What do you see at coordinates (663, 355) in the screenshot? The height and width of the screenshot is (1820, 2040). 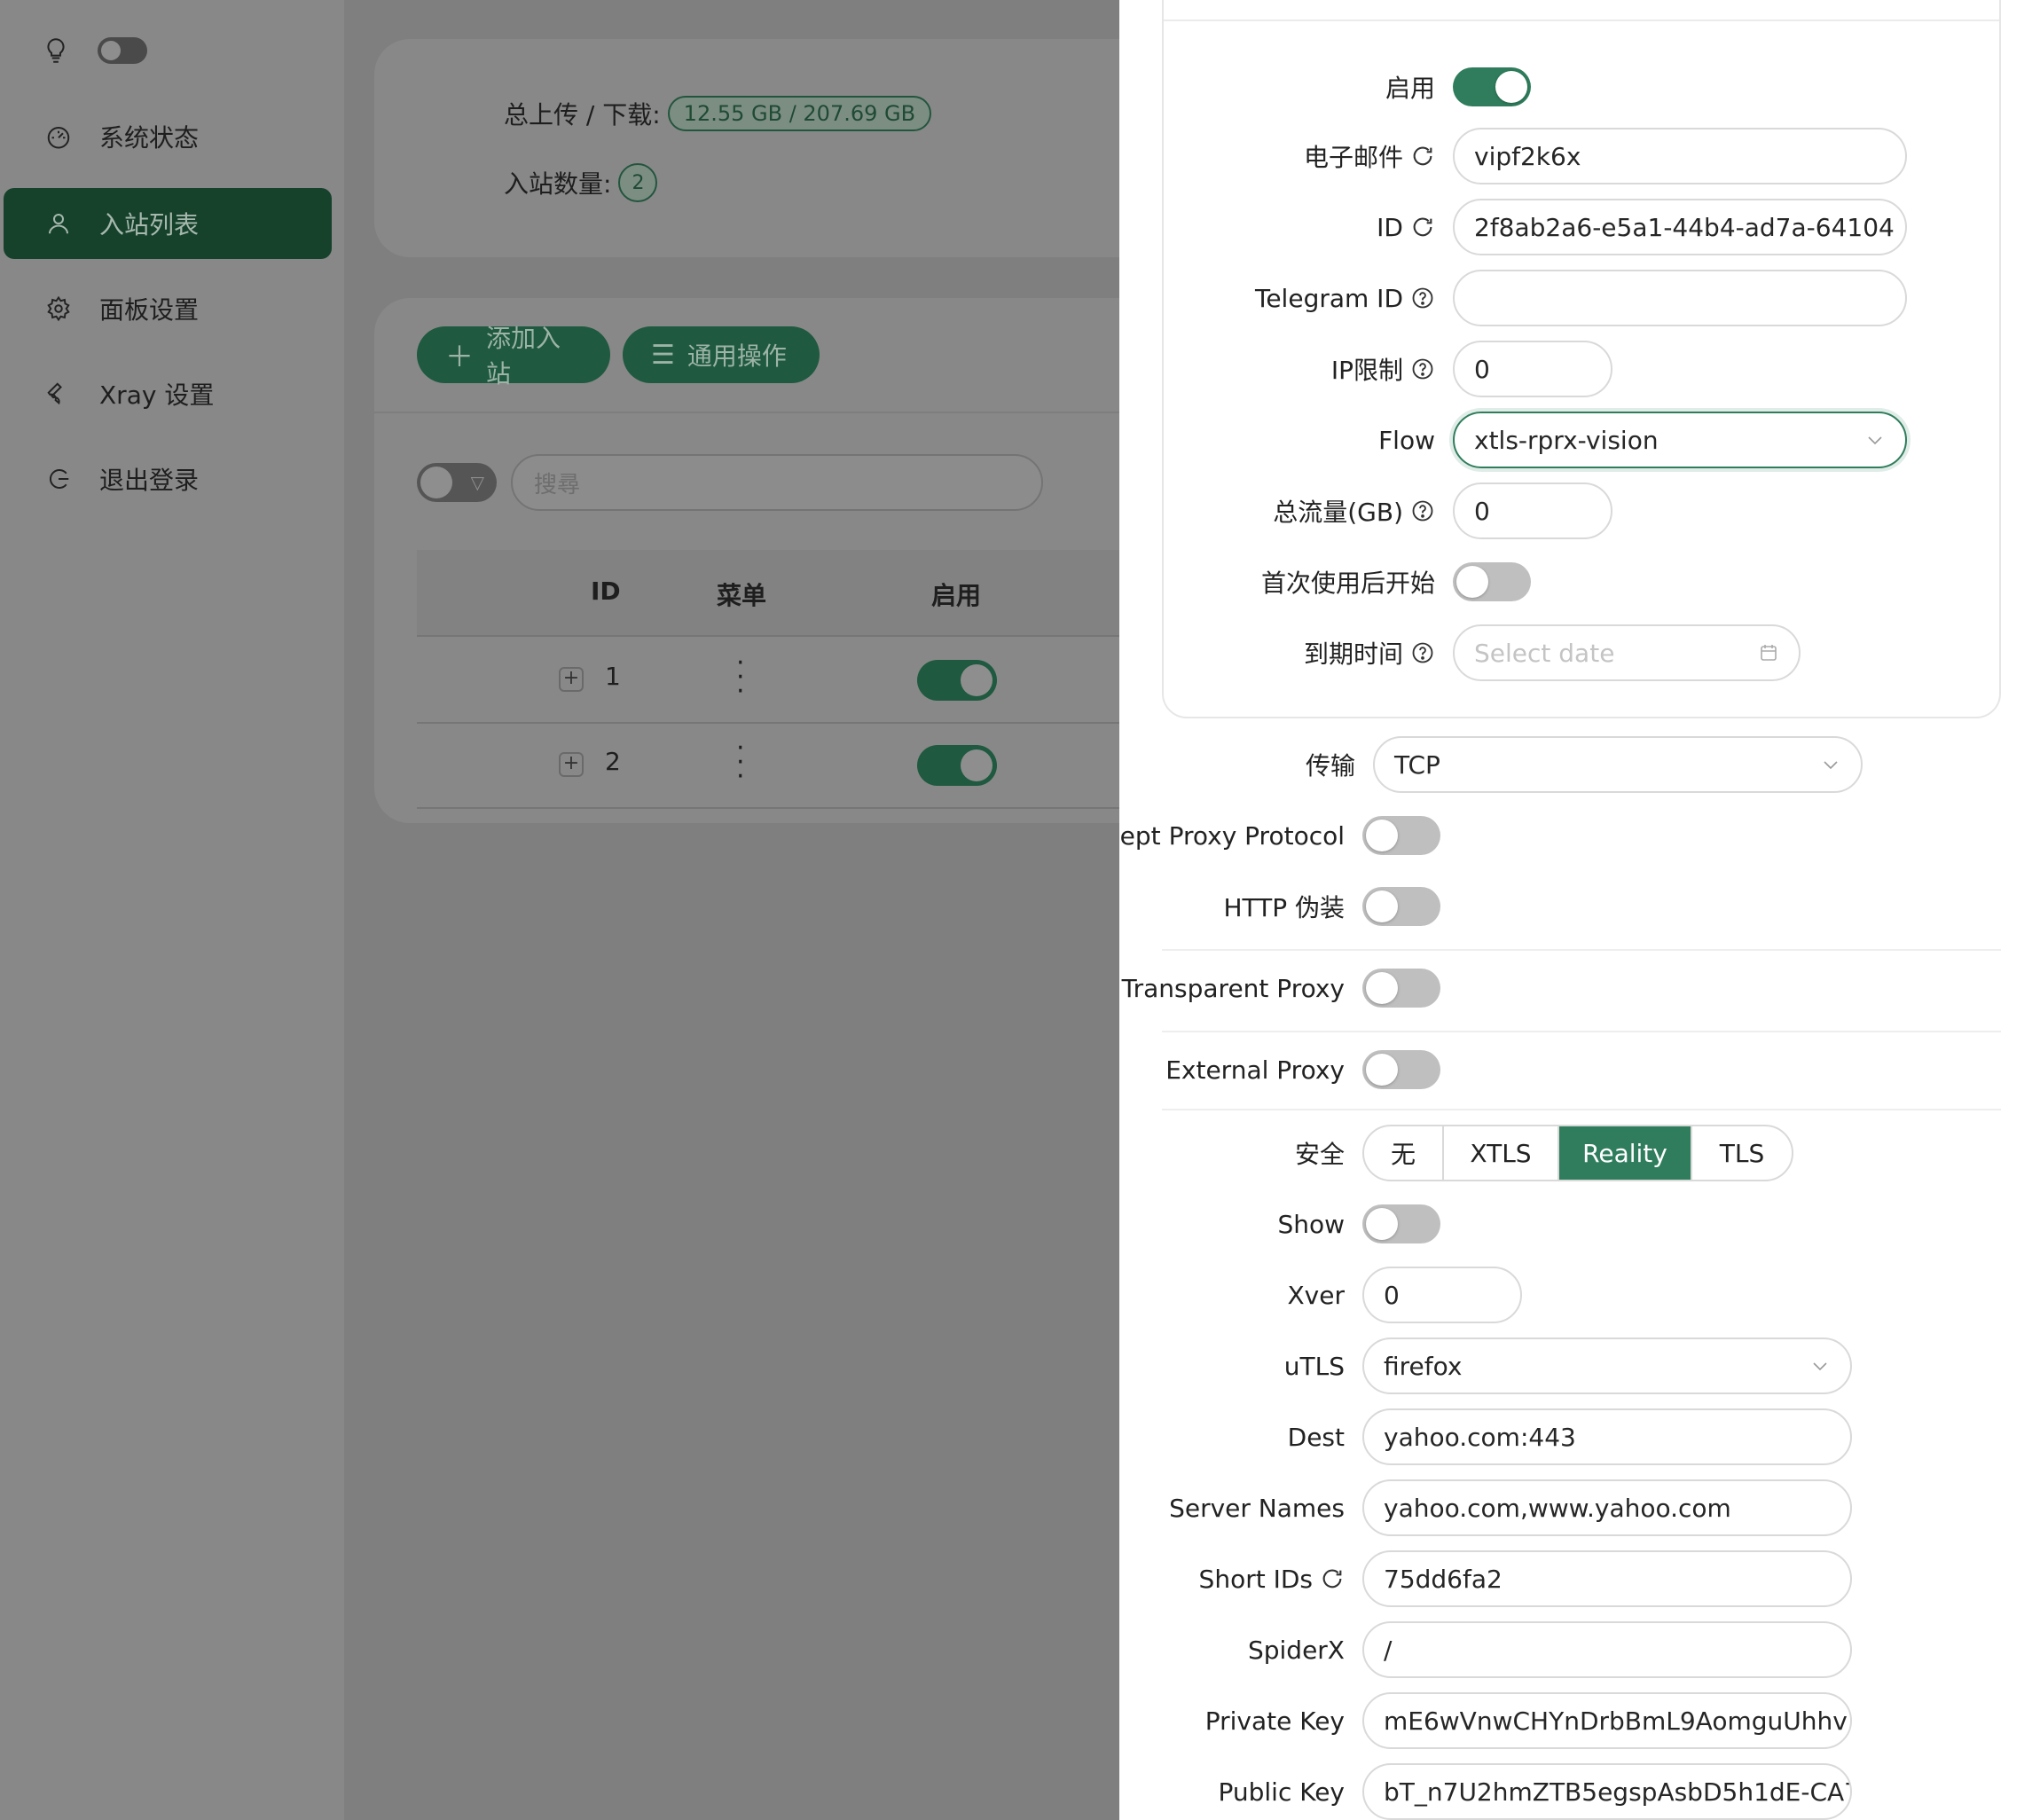 I see `menu-icon: ☰` at bounding box center [663, 355].